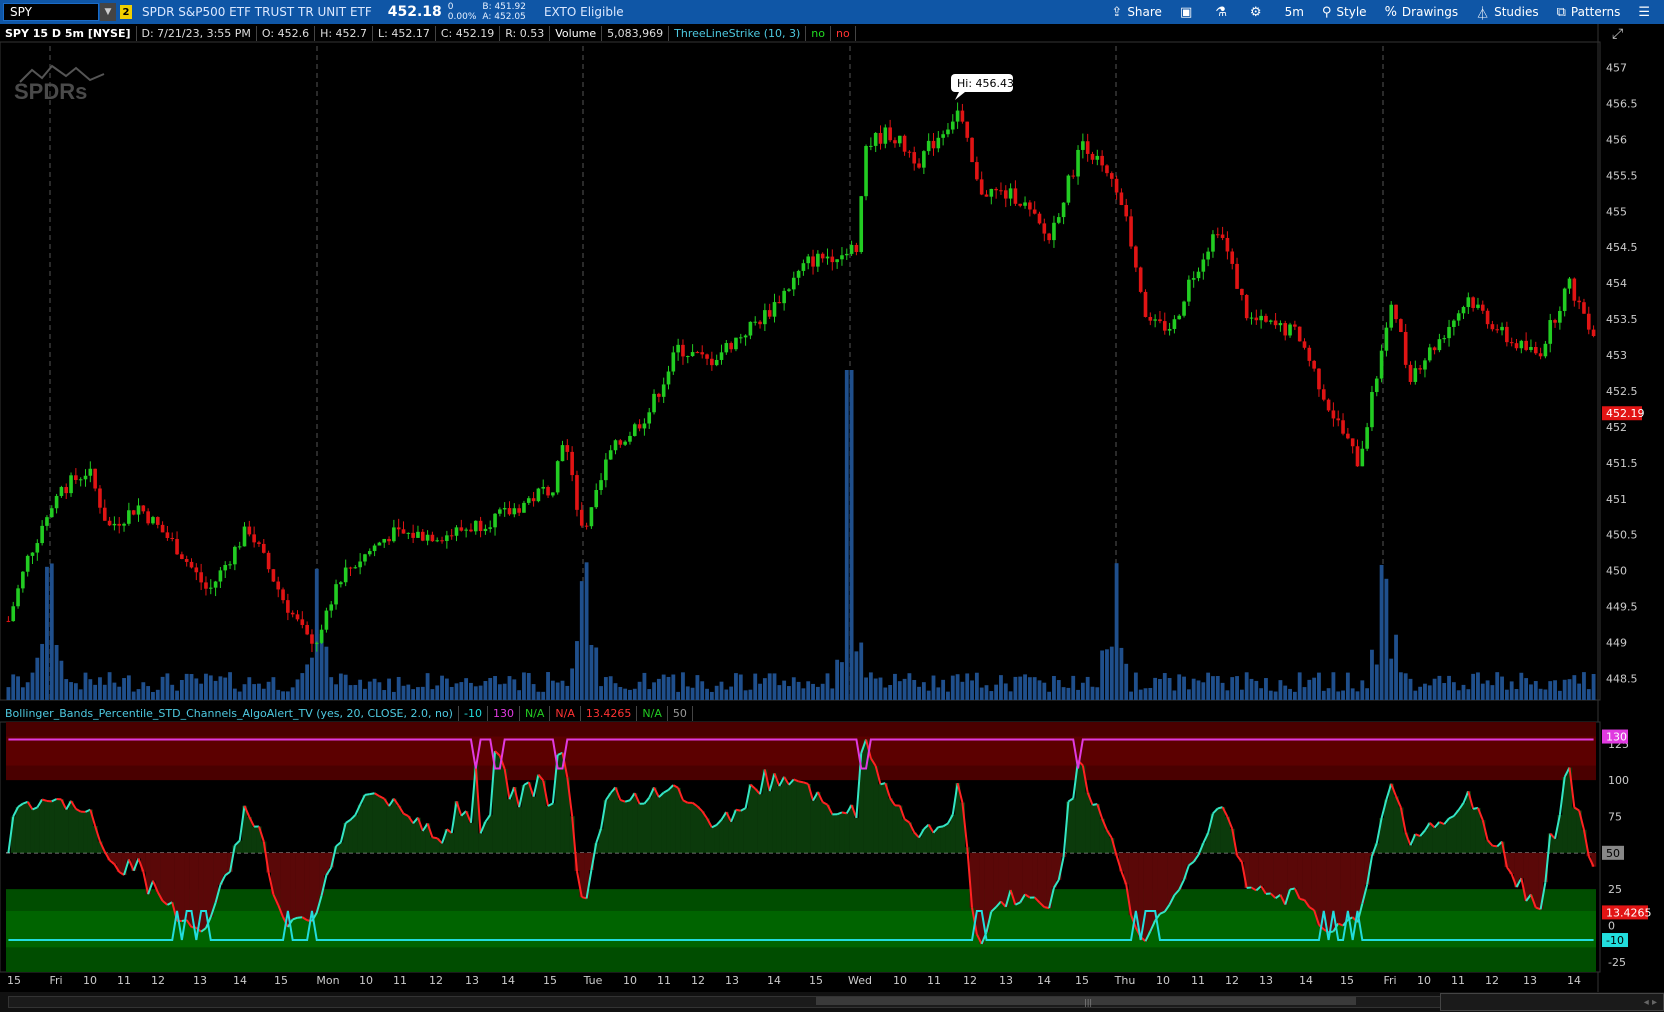 This screenshot has height=1012, width=1664. I want to click on scroll-right-control: ◂ ▸, so click(1552, 1002).